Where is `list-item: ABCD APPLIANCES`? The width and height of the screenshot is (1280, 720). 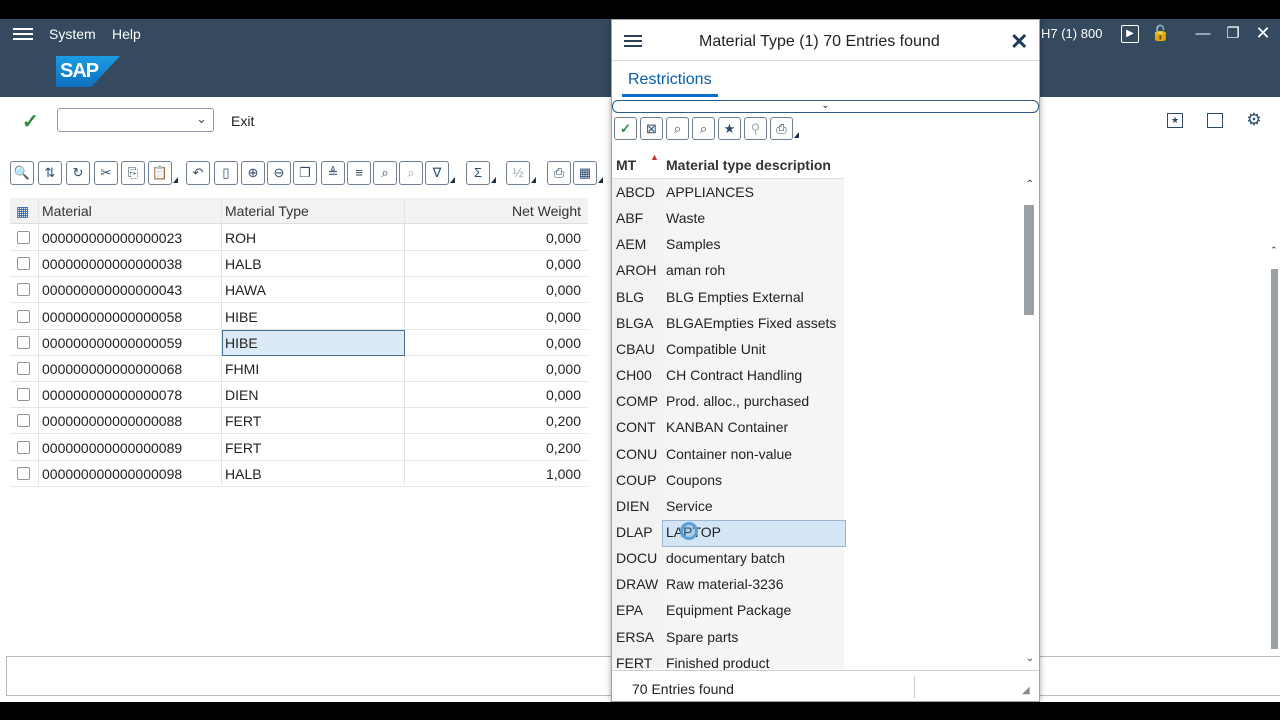 list-item: ABCD APPLIANCES is located at coordinates (728, 193).